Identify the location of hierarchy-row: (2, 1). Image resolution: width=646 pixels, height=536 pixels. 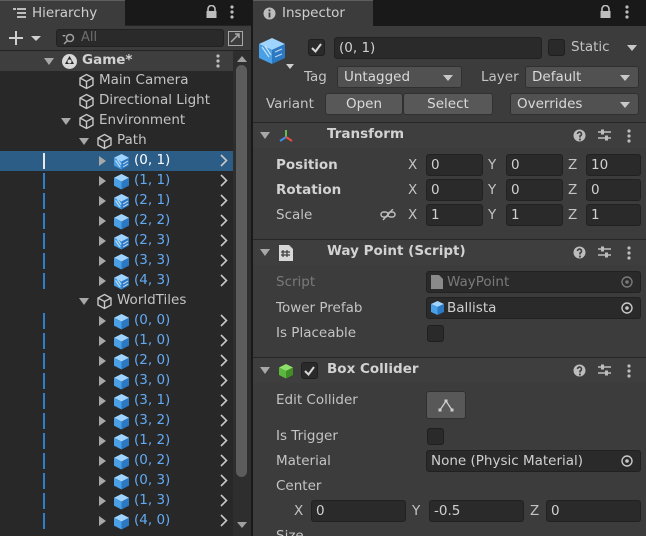
(116, 201).